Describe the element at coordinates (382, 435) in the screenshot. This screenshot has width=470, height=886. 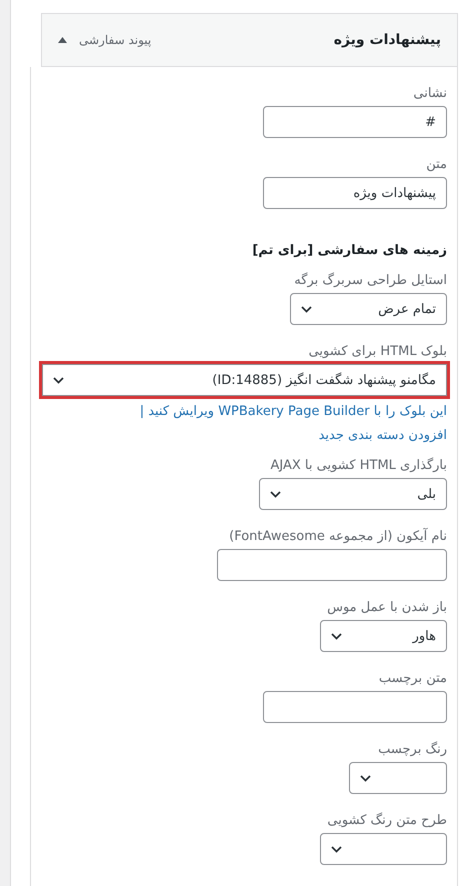
I see `link: افزودن دسته بندی جدید` at that location.